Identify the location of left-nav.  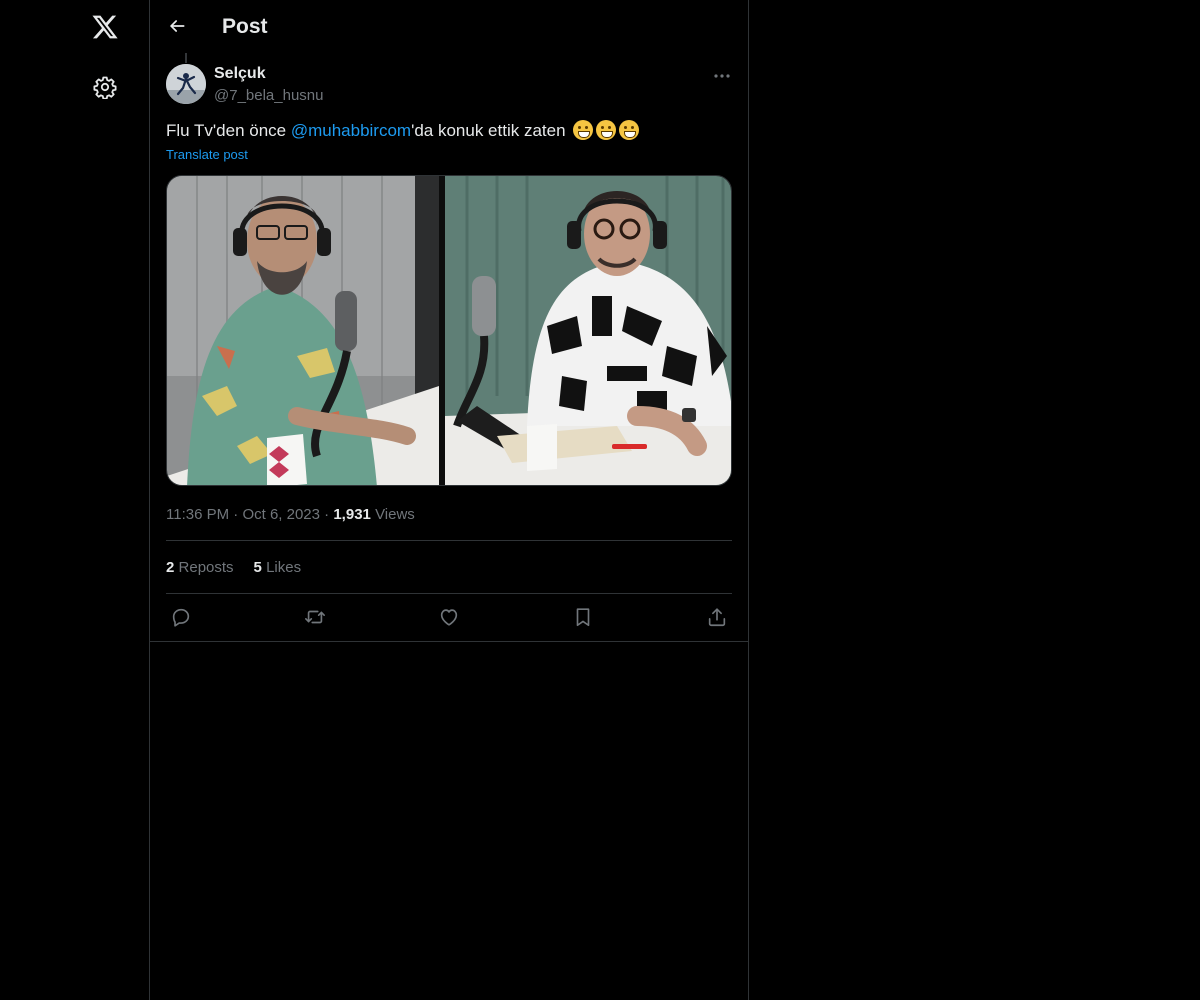
(74, 500).